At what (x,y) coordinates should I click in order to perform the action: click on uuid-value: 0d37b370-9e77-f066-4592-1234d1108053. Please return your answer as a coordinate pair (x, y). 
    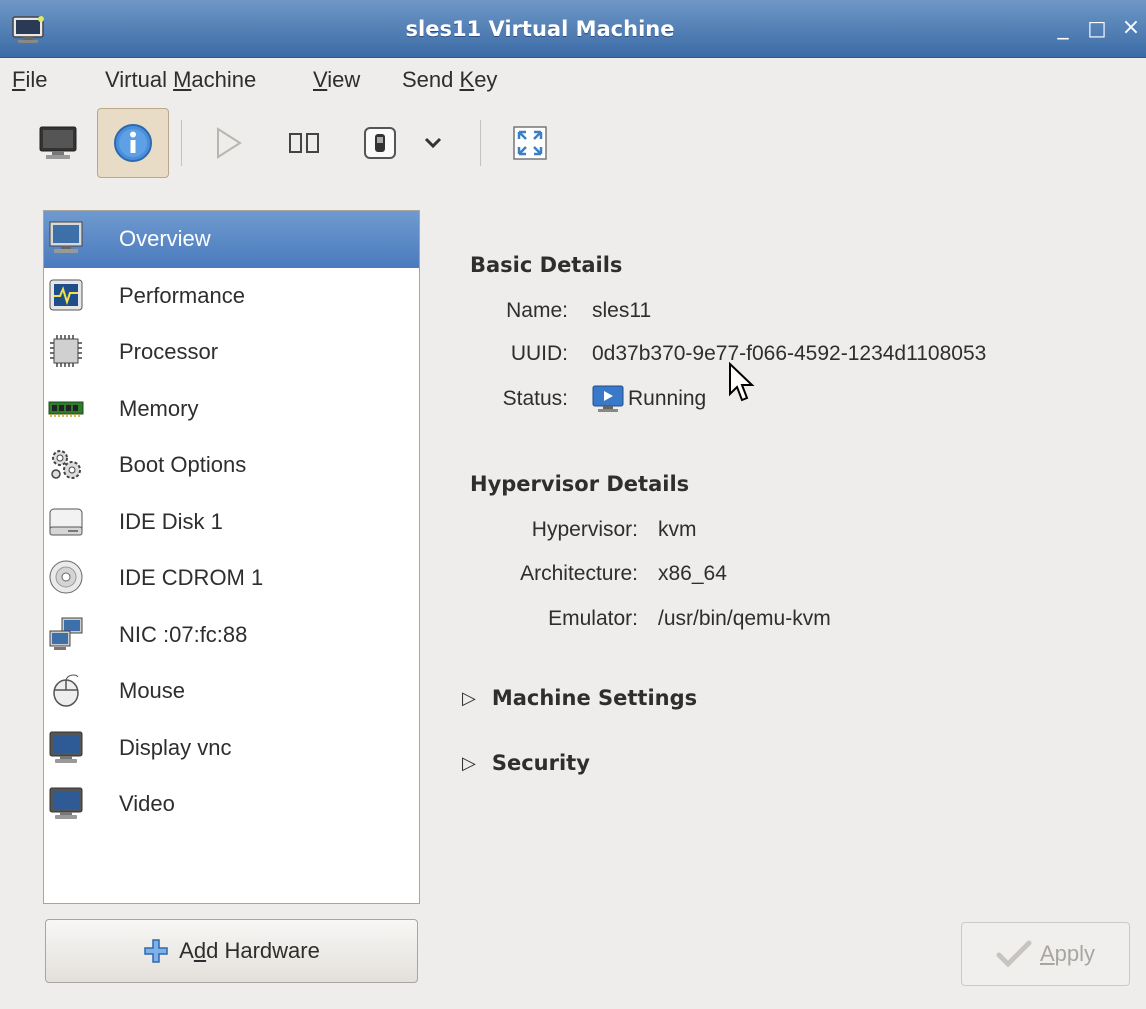
    Looking at the image, I should click on (789, 354).